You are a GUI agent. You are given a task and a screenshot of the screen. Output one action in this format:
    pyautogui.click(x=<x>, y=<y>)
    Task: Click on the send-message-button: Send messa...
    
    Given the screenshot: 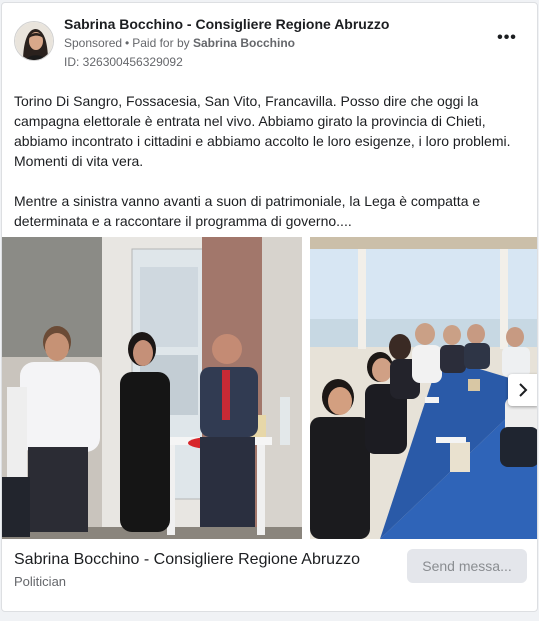 What is the action you would take?
    pyautogui.click(x=467, y=566)
    